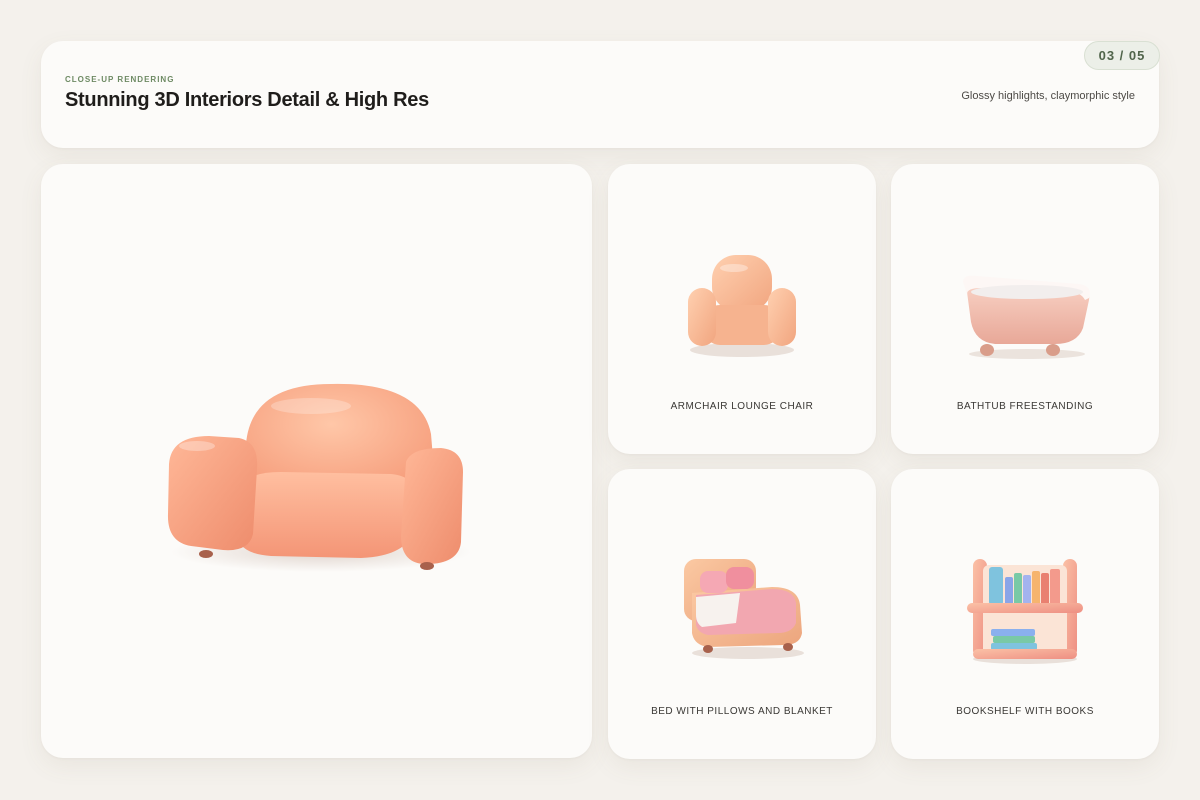 The image size is (1200, 800). What do you see at coordinates (742, 306) in the screenshot?
I see `armchair-icon` at bounding box center [742, 306].